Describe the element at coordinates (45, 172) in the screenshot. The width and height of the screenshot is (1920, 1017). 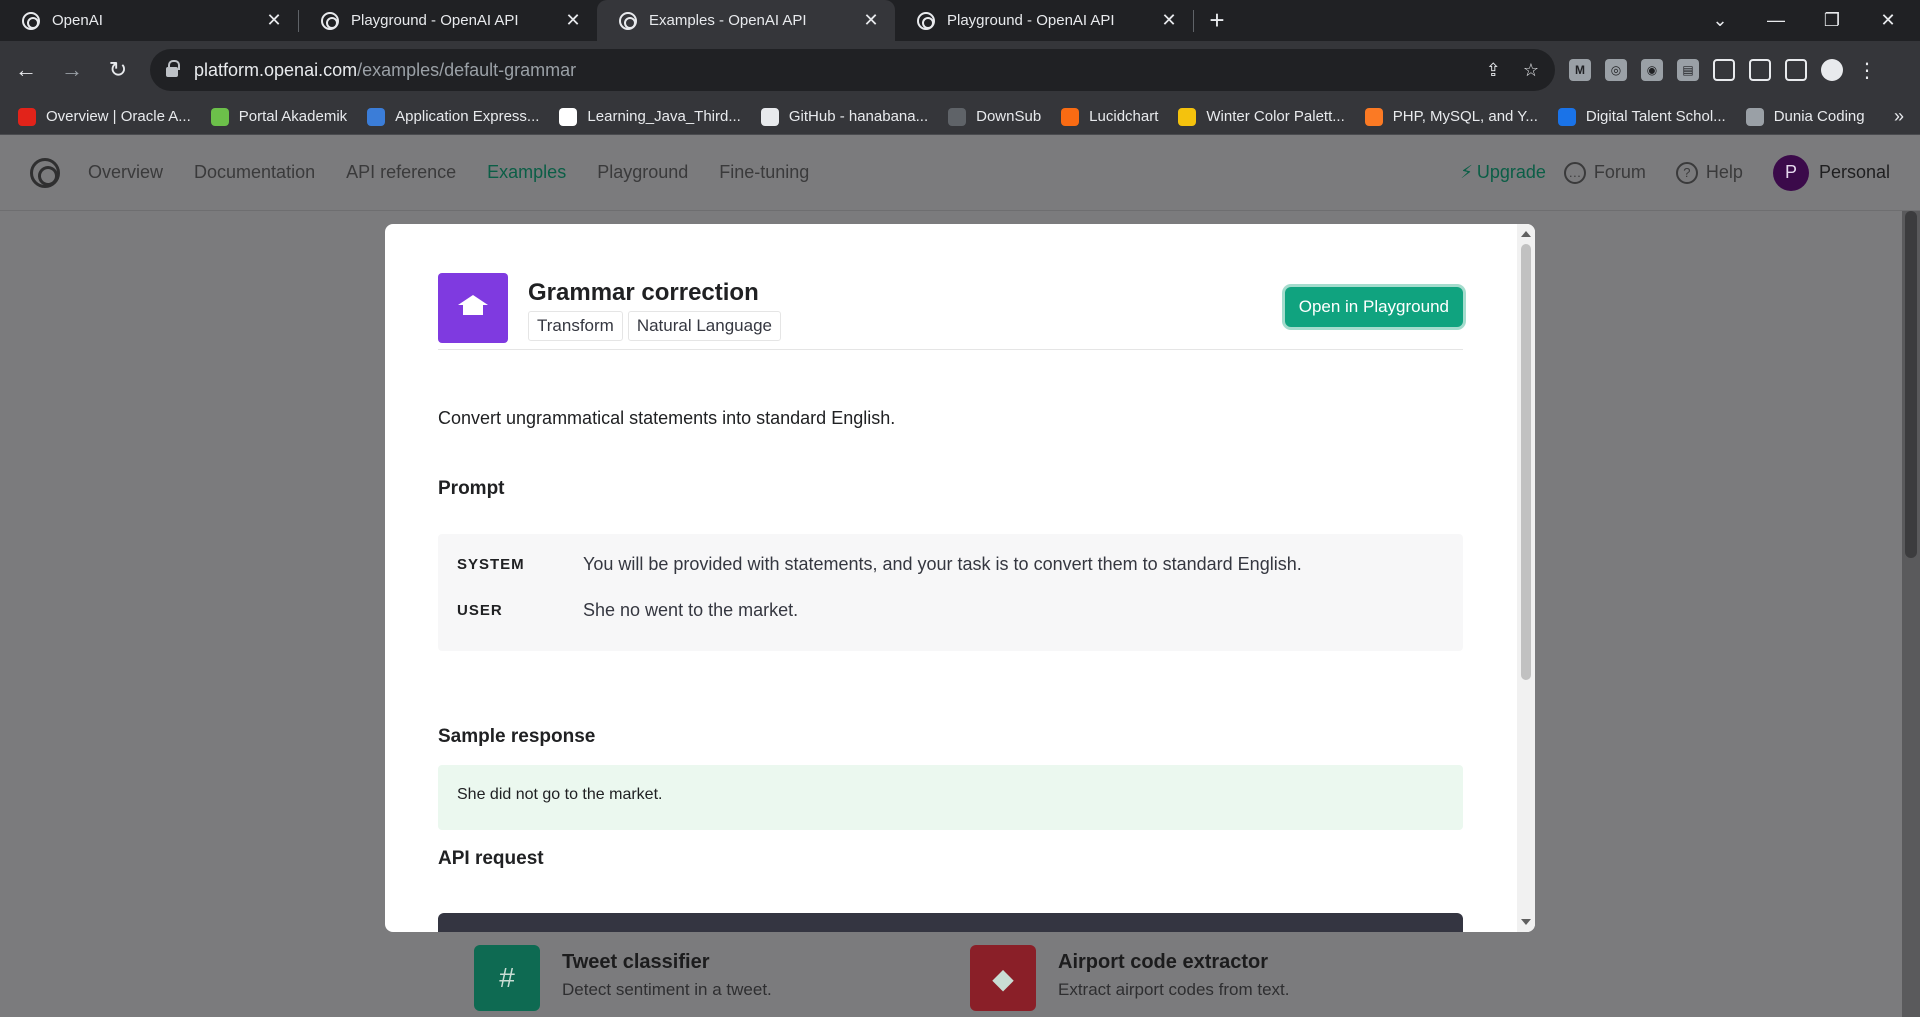
I see `openai-logo-icon` at that location.